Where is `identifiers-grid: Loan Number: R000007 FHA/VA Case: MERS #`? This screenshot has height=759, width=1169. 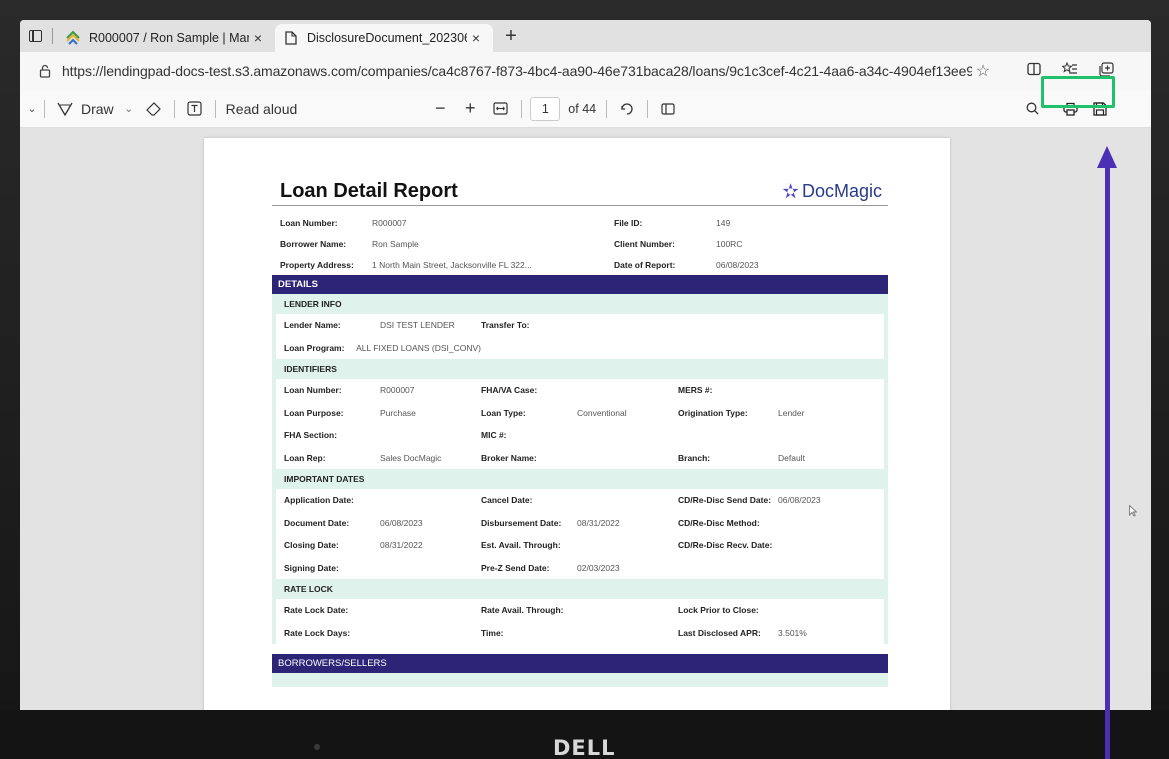 identifiers-grid: Loan Number: R000007 FHA/VA Case: MERS # is located at coordinates (580, 424).